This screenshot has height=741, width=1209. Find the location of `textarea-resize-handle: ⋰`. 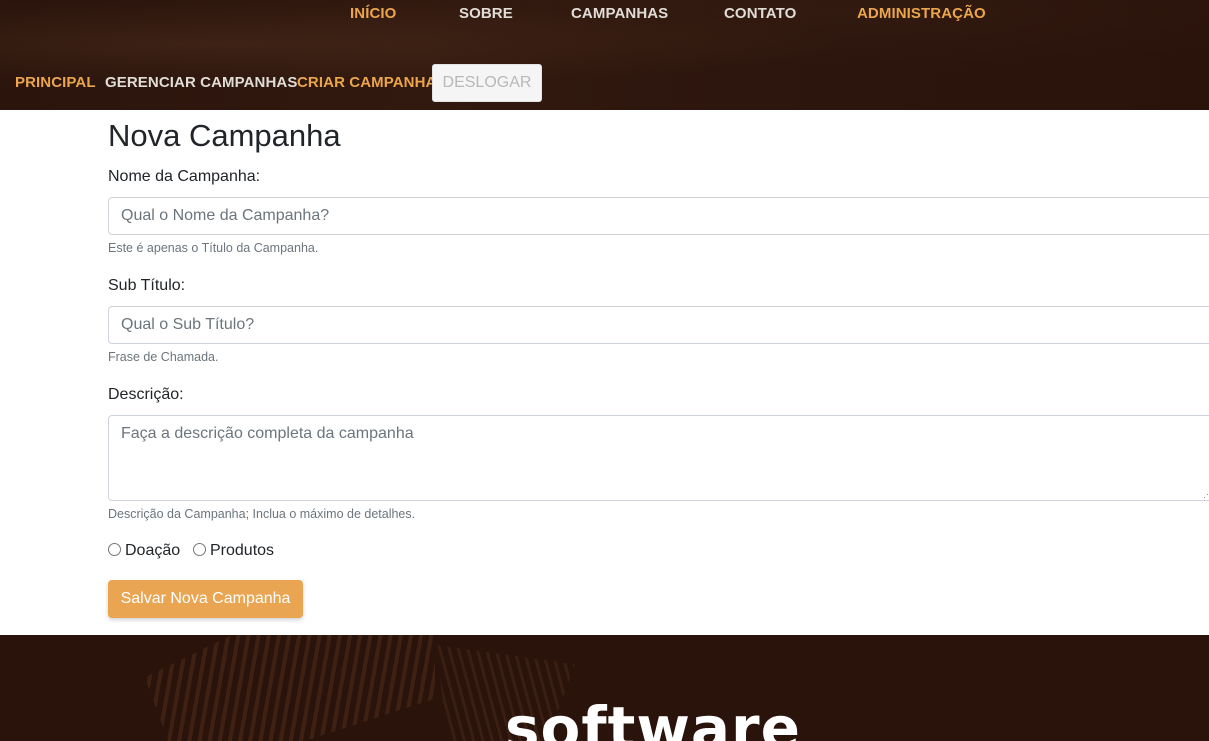

textarea-resize-handle: ⋰ is located at coordinates (1206, 494).